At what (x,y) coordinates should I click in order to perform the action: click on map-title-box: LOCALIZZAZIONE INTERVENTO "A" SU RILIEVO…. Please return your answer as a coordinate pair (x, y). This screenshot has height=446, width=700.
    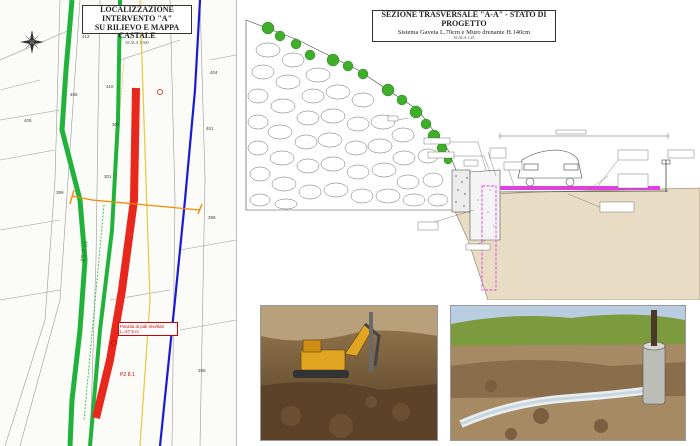
    Looking at the image, I should click on (137, 25).